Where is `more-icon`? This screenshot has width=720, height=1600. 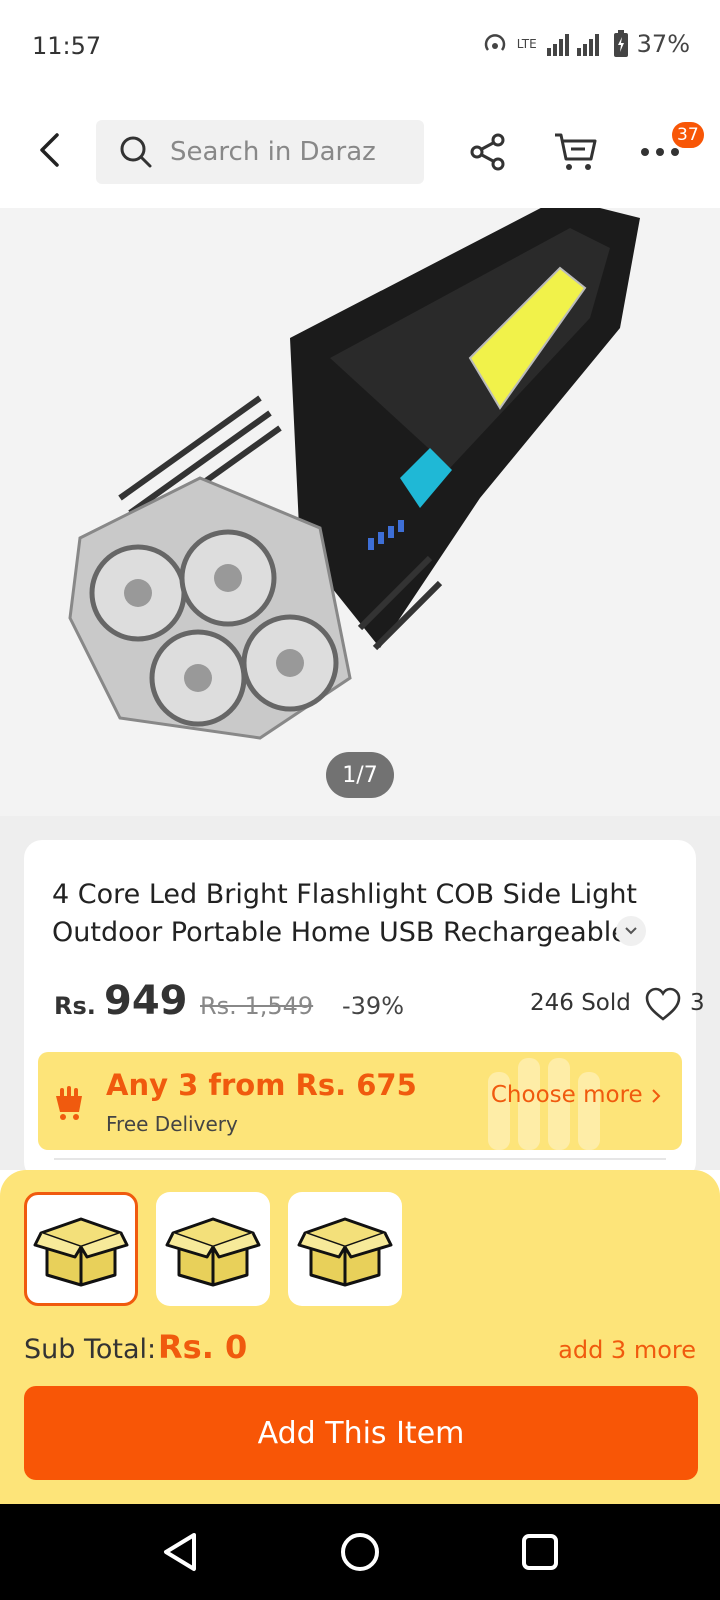
more-icon is located at coordinates (660, 152).